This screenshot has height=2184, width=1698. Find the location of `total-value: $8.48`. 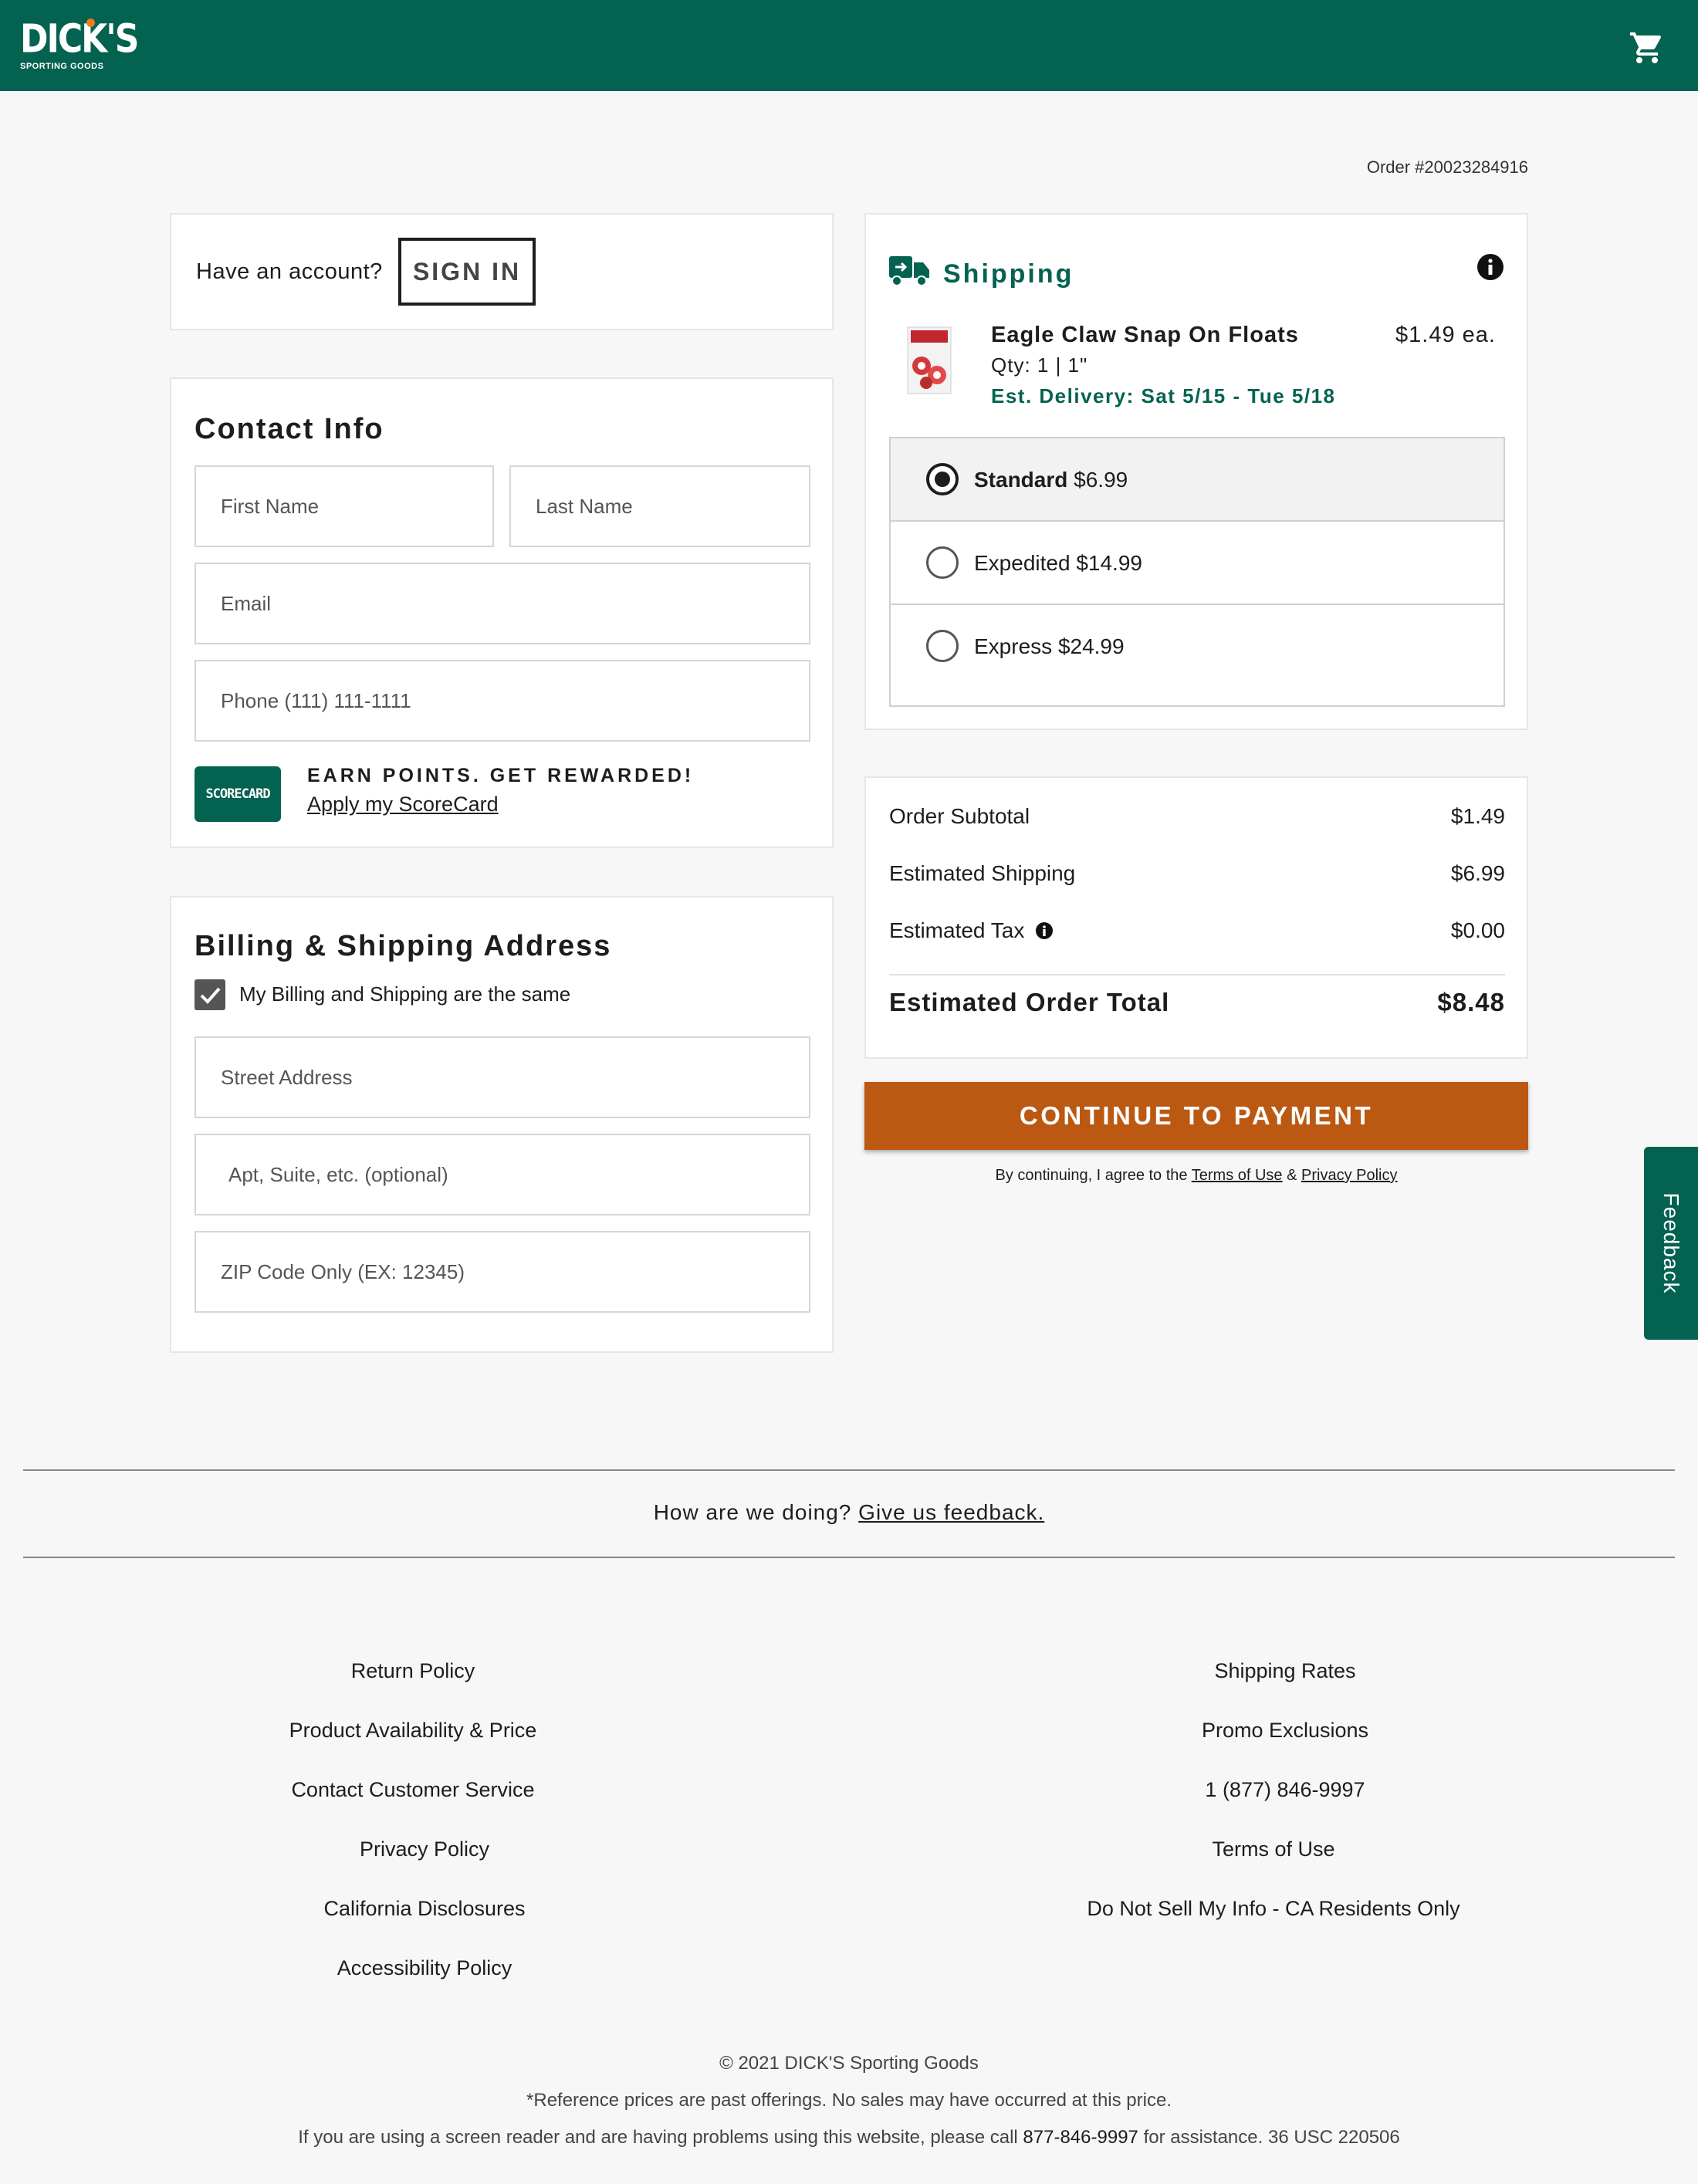

total-value: $8.48 is located at coordinates (1471, 1002).